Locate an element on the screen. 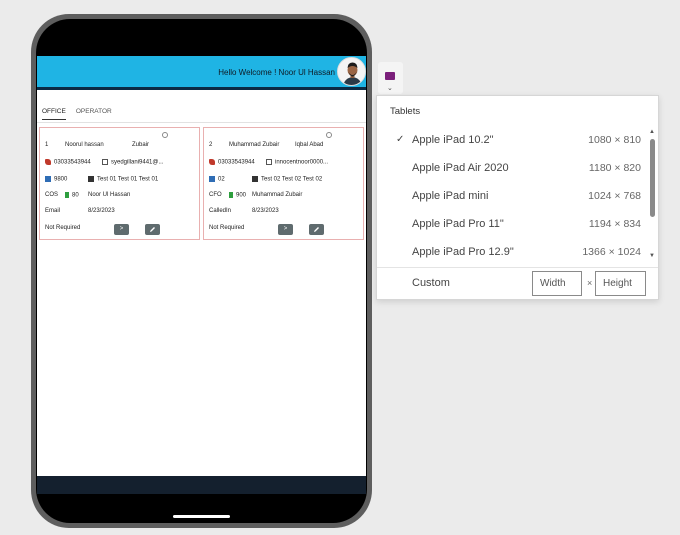 This screenshot has width=680, height=535. device-name: Apple iPad Pro 11" is located at coordinates (458, 224).